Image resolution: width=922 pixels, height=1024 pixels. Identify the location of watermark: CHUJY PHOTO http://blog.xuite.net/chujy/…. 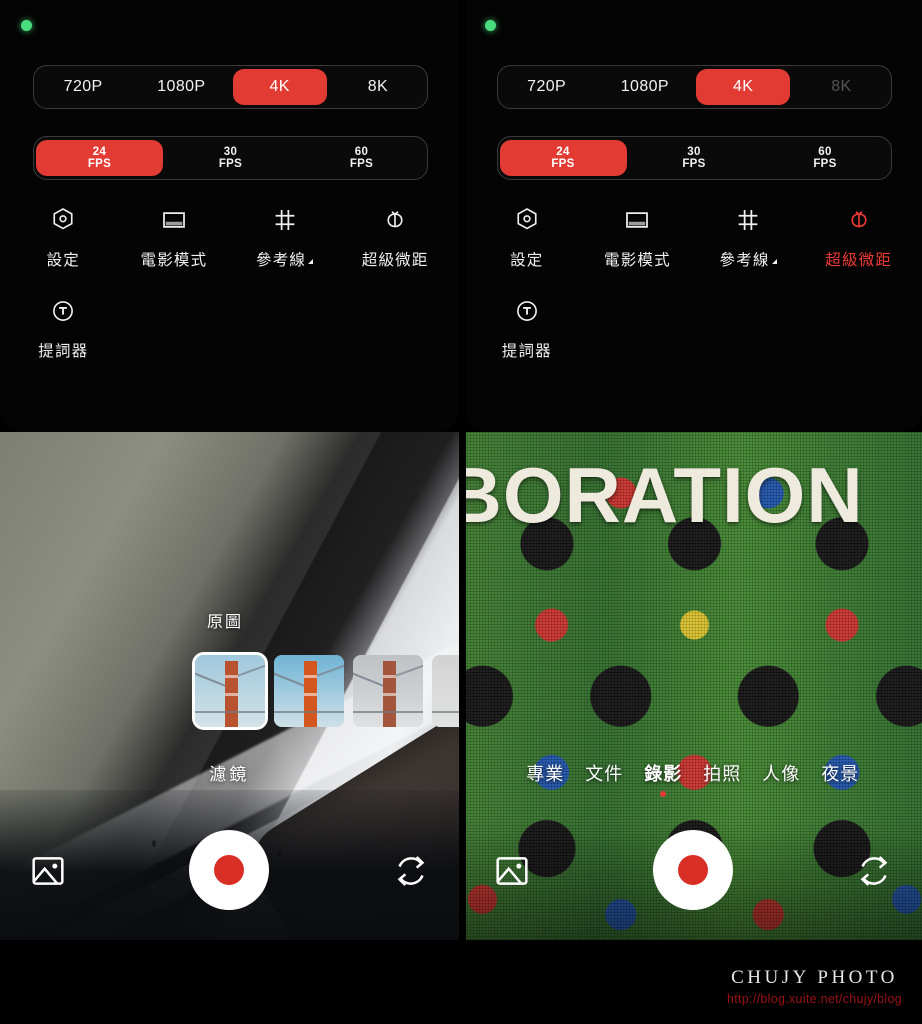
(814, 986).